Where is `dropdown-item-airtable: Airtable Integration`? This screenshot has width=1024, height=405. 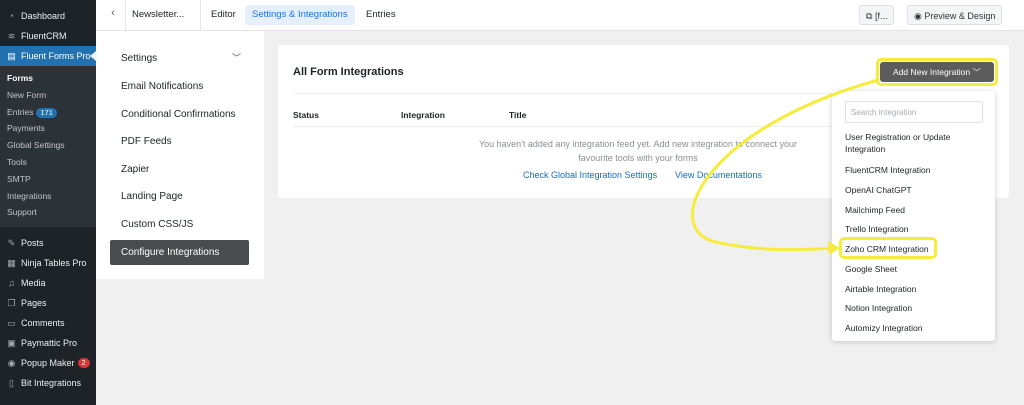 dropdown-item-airtable: Airtable Integration is located at coordinates (915, 289).